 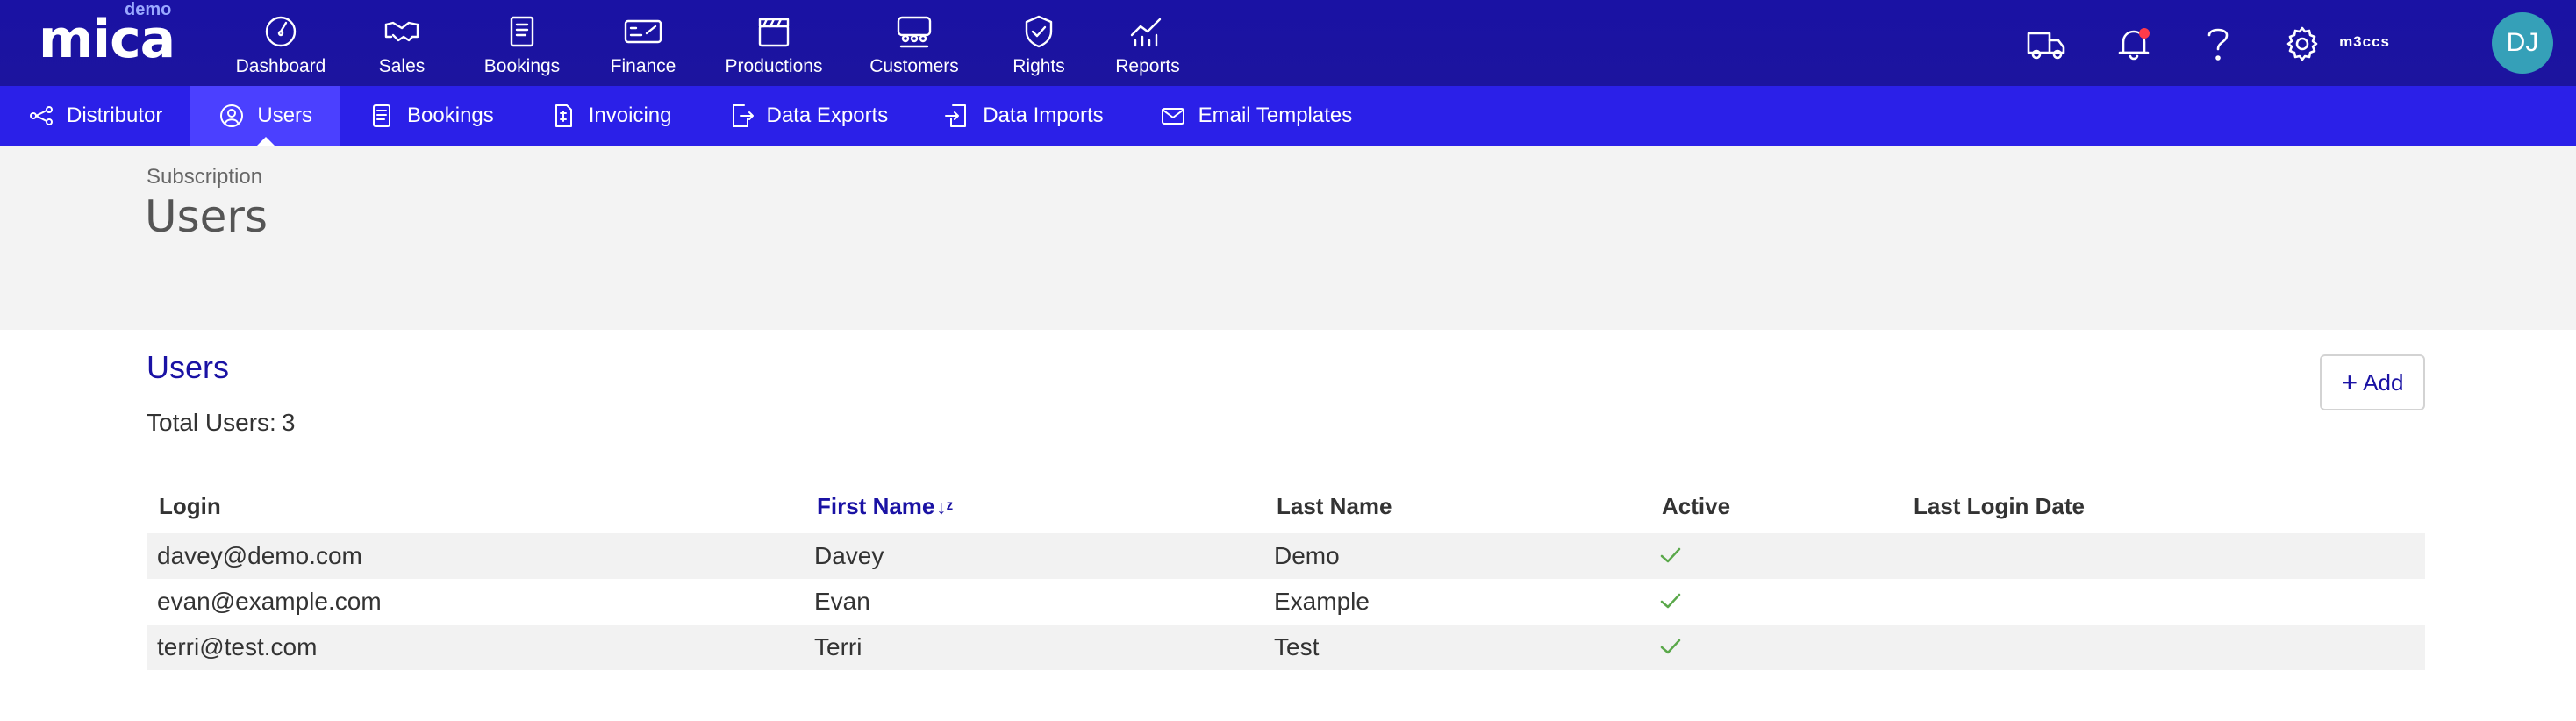 I want to click on cell-last-name: Example, so click(x=1322, y=601).